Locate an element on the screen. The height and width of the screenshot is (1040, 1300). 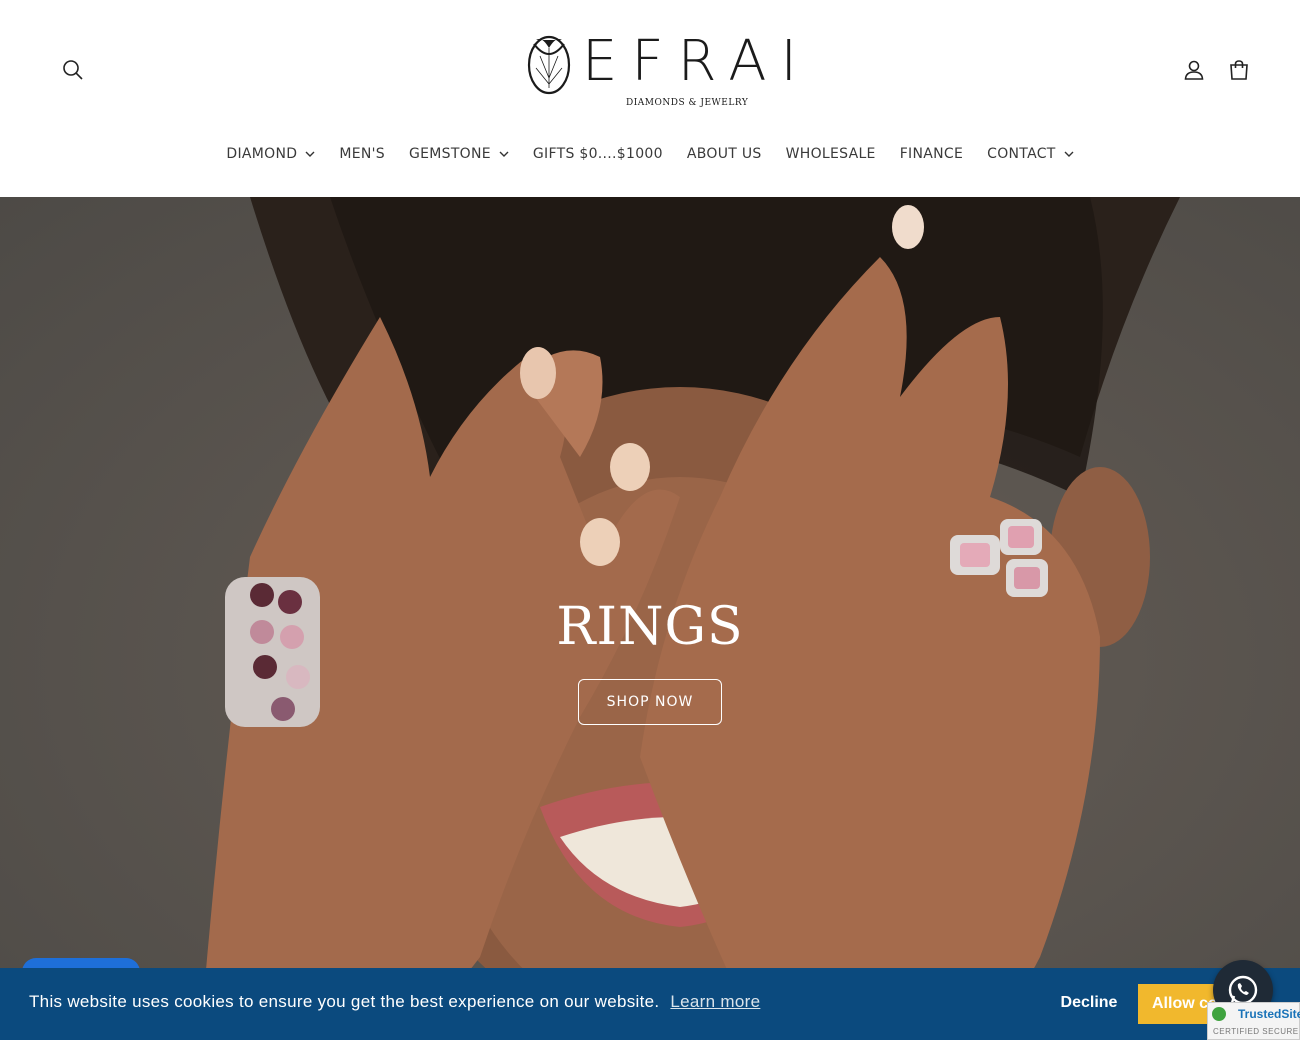
nav-item-about-us: ABOUT US is located at coordinates (724, 154).